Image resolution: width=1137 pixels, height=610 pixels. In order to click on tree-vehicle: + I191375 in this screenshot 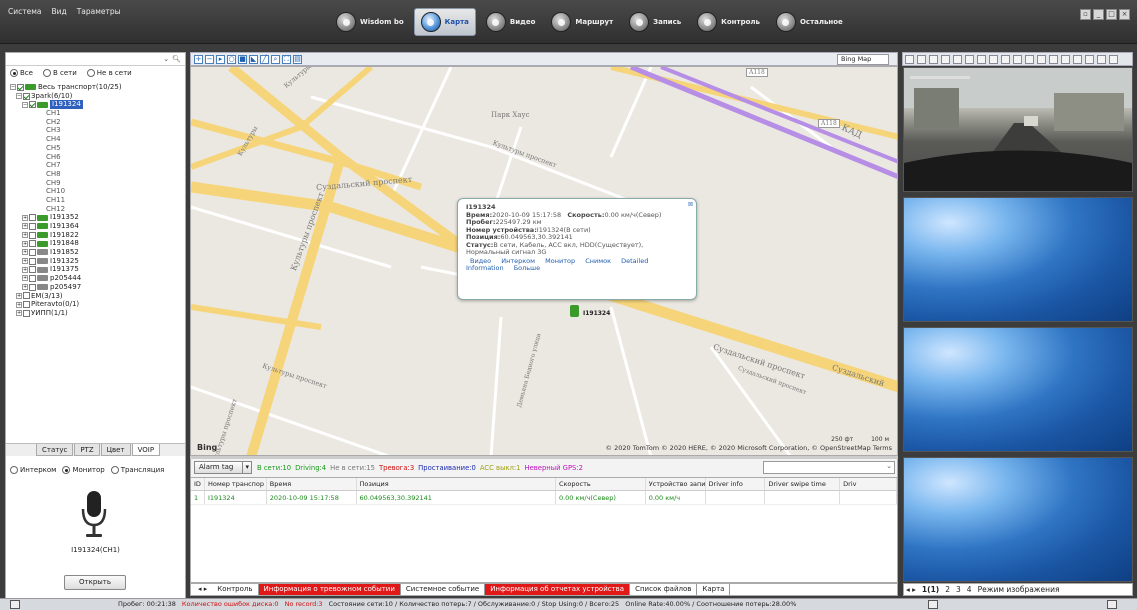, I will do `click(97, 269)`.